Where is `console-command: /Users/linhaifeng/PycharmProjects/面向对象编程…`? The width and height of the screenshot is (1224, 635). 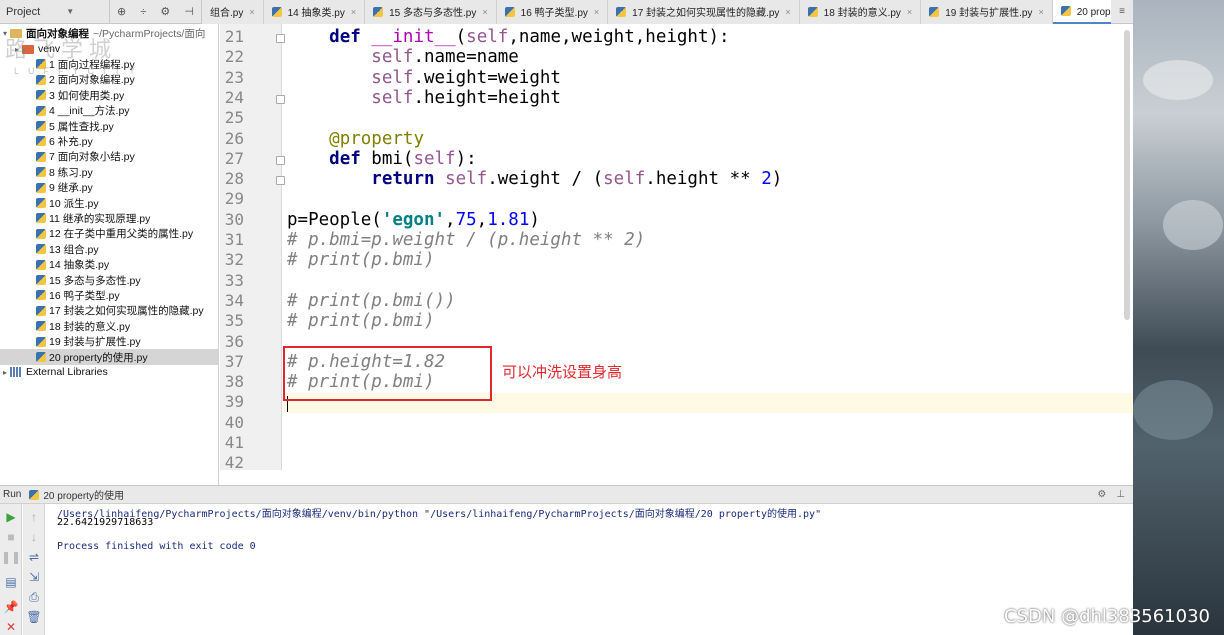 console-command: /Users/linhaifeng/PycharmProjects/面向对象编程… is located at coordinates (439, 514).